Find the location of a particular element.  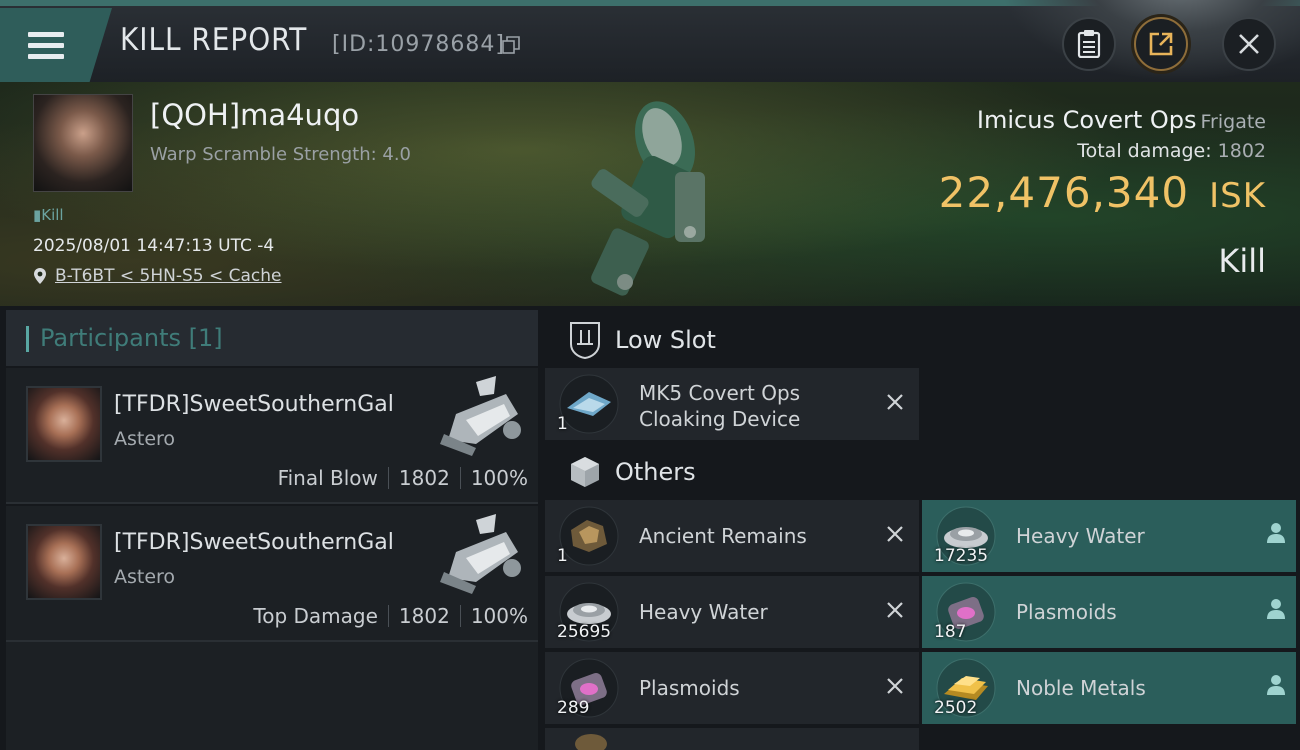

kill-tag: ▮Kill is located at coordinates (48, 215).